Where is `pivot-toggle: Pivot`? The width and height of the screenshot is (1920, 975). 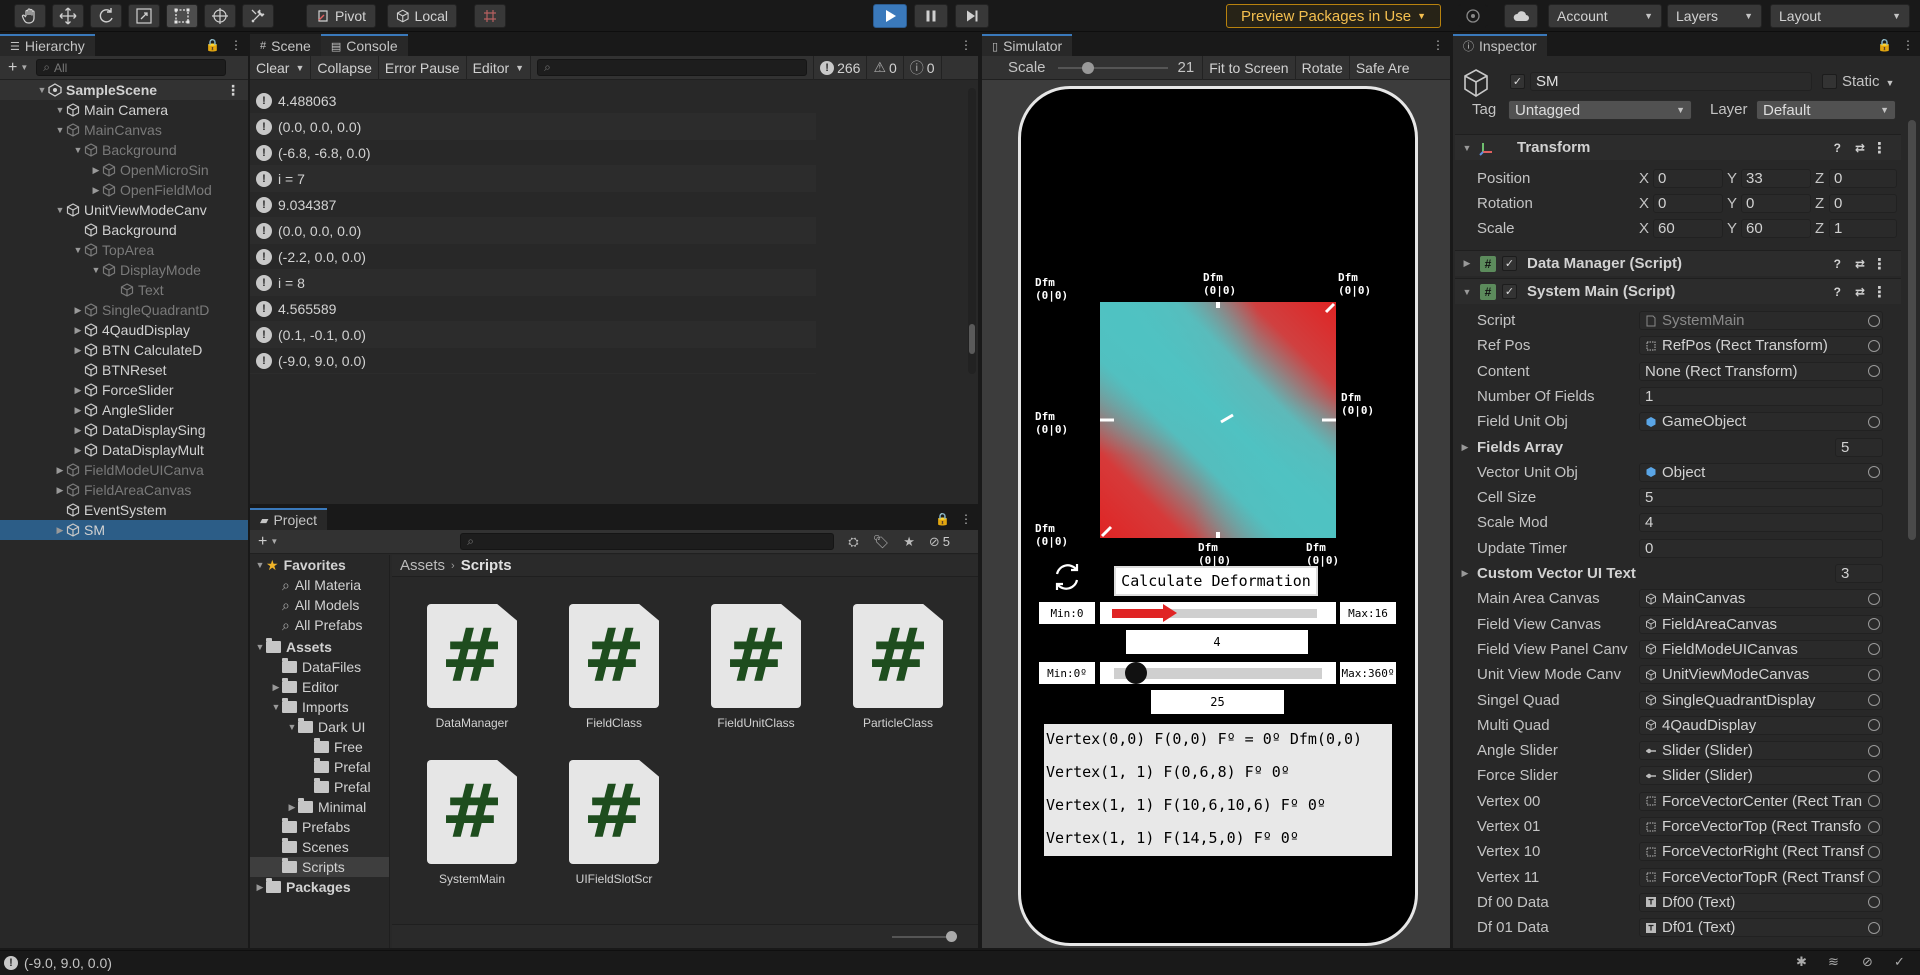 pivot-toggle: Pivot is located at coordinates (341, 16).